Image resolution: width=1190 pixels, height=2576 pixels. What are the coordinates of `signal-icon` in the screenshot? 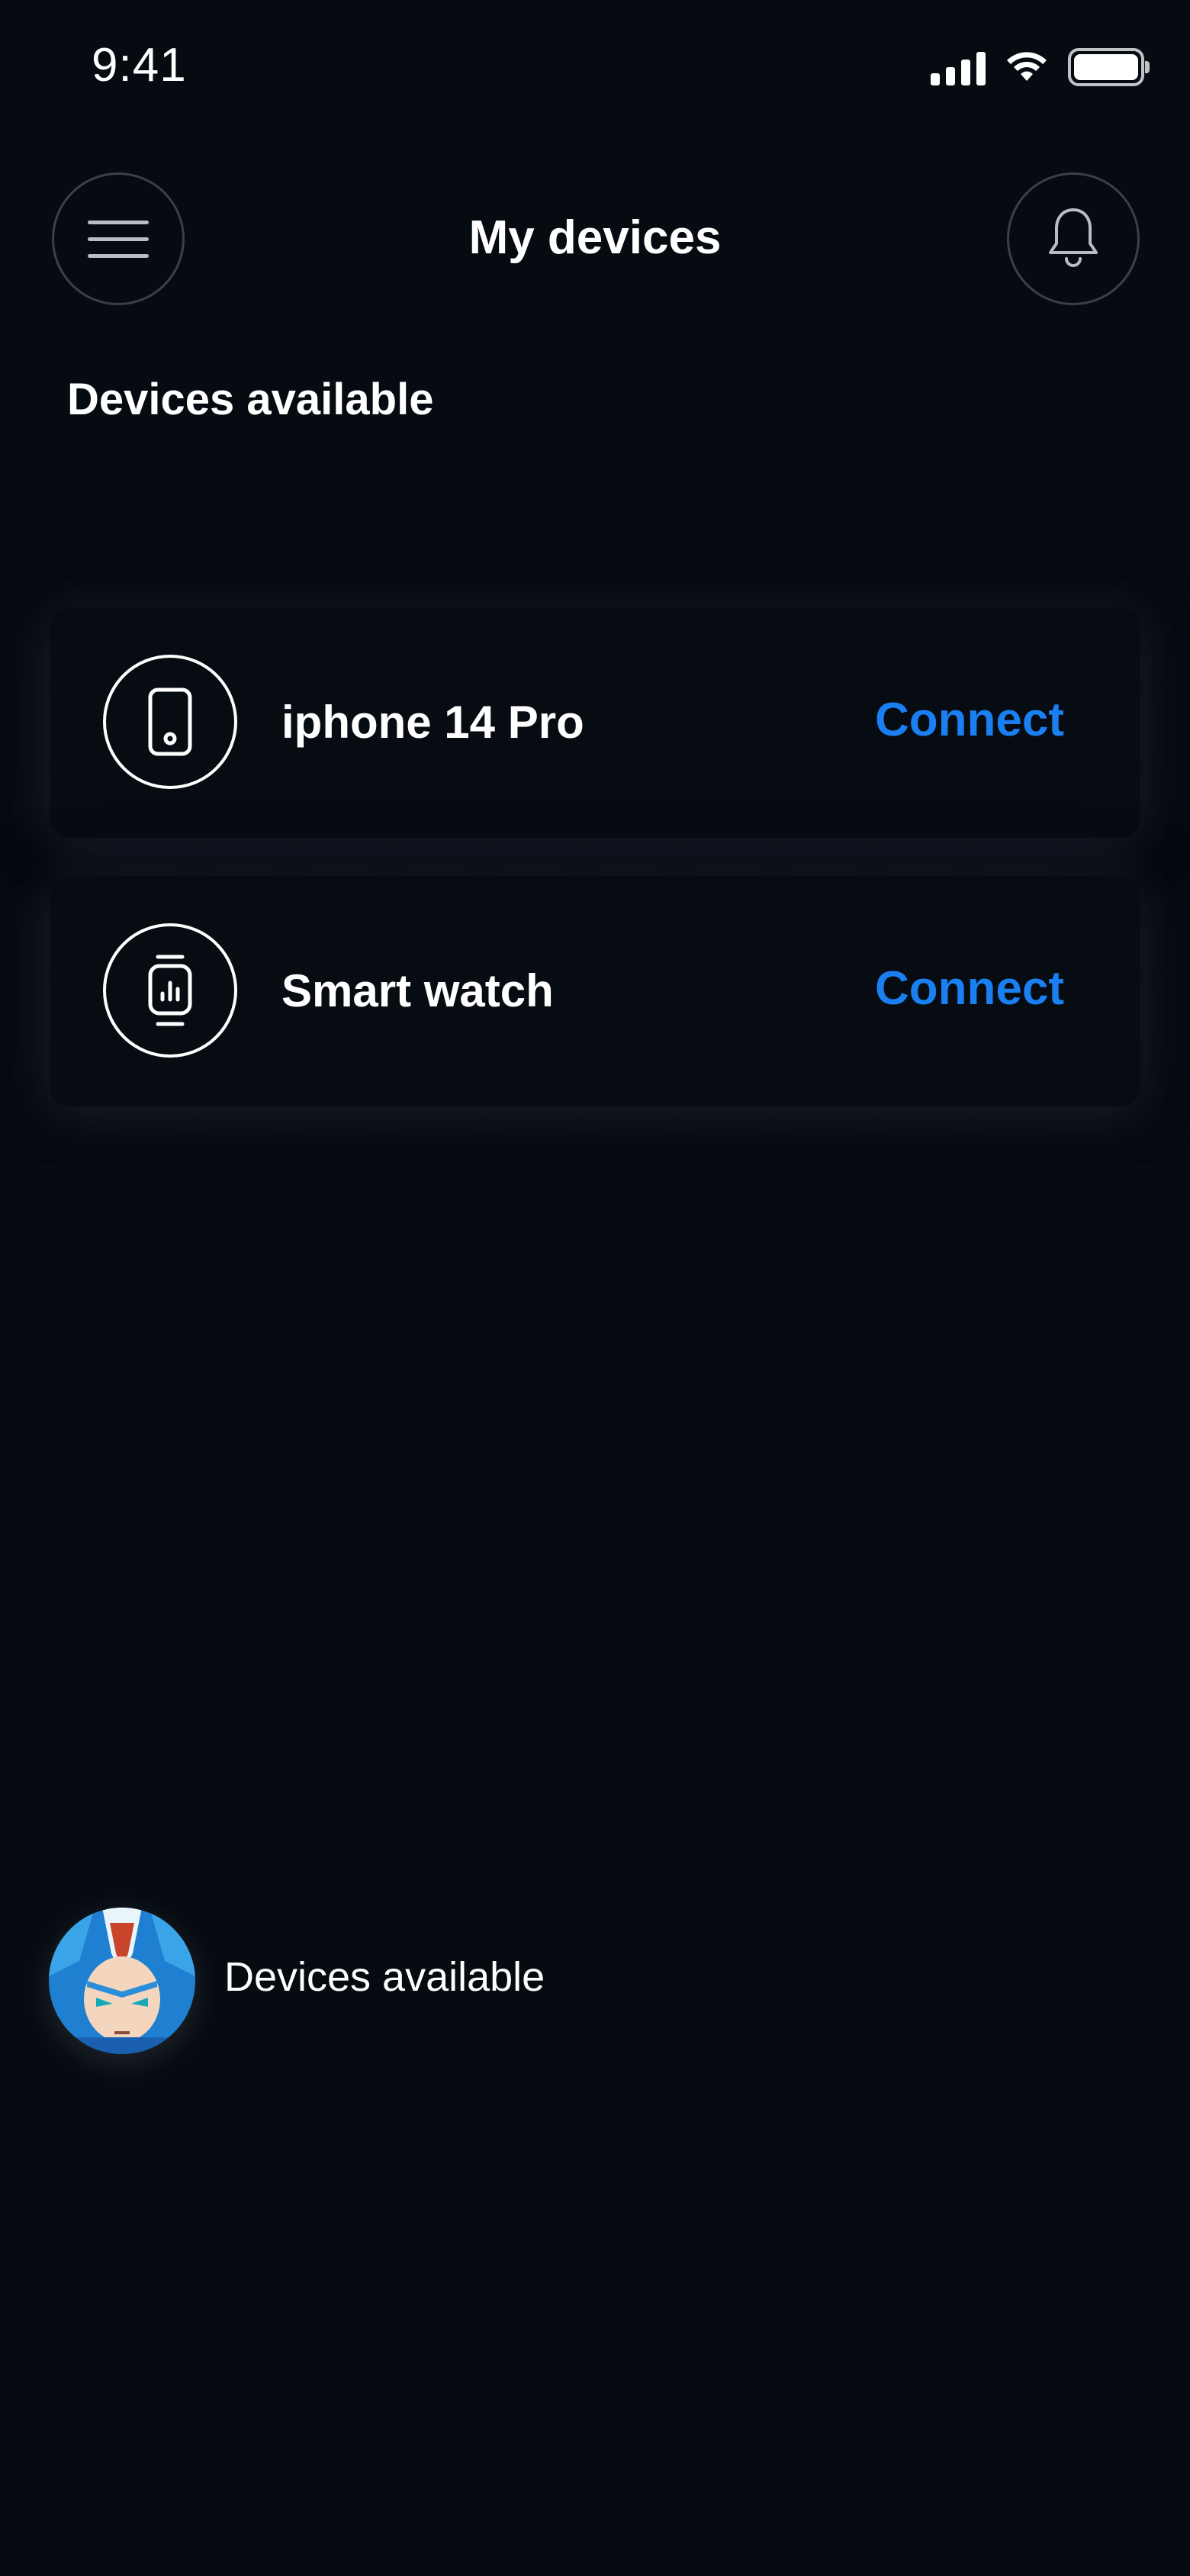 It's located at (958, 67).